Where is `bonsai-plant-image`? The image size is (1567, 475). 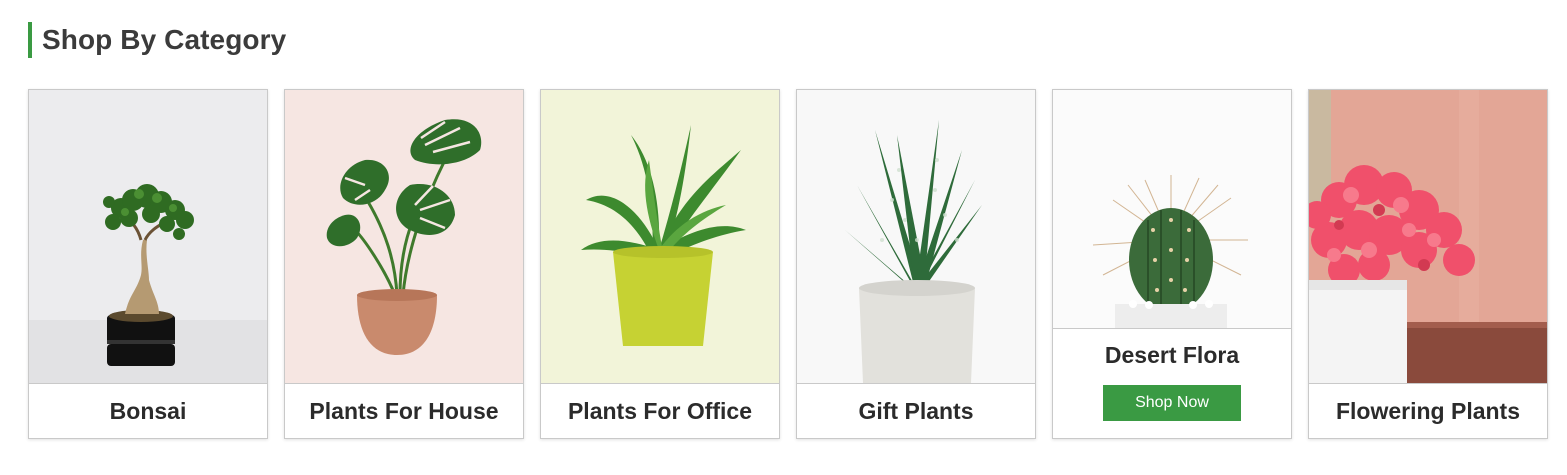 bonsai-plant-image is located at coordinates (148, 237).